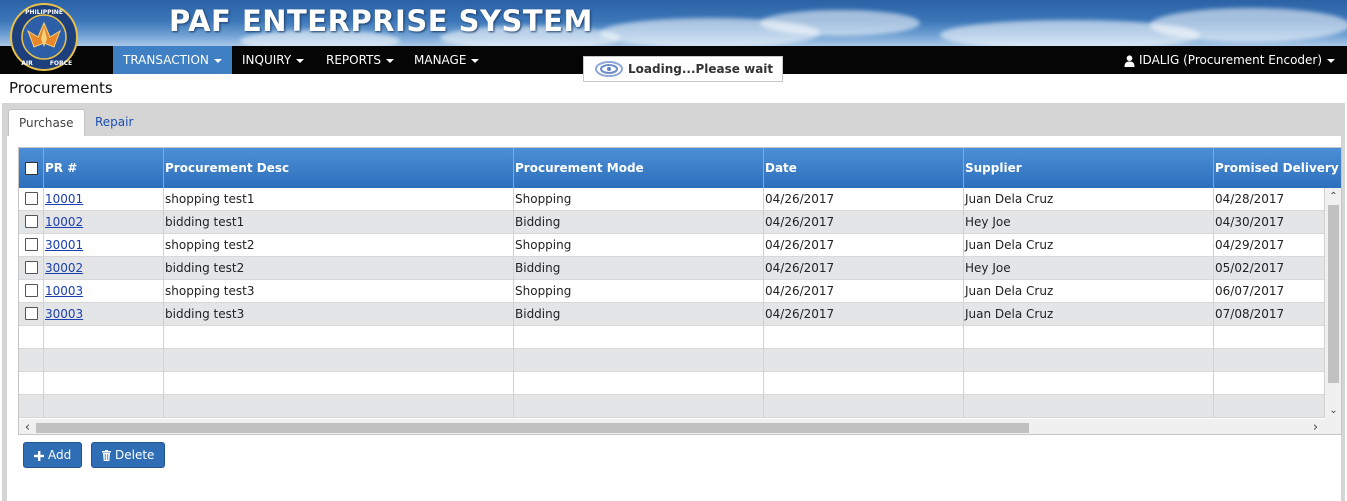 The image size is (1347, 501). Describe the element at coordinates (267, 60) in the screenshot. I see `nav-inquiry-label: INQUIRY` at that location.